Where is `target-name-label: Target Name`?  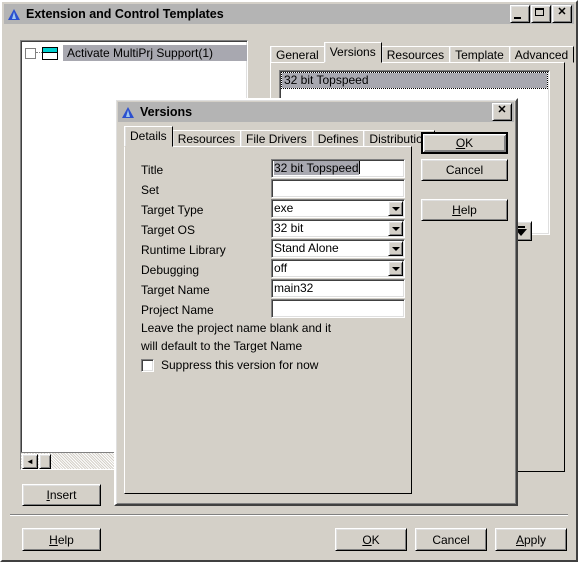
target-name-label: Target Name is located at coordinates (175, 290).